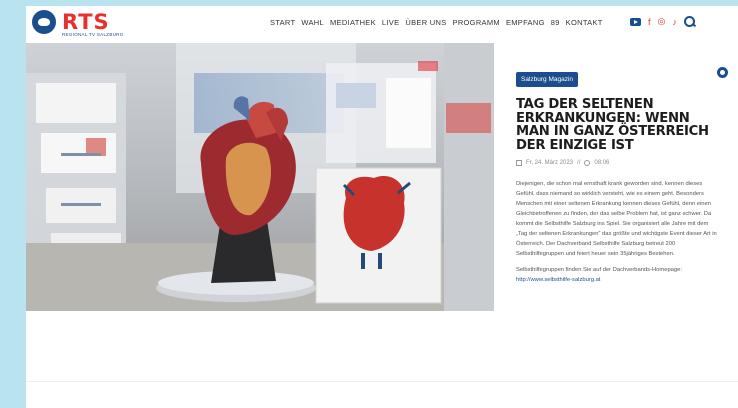 Image resolution: width=738 pixels, height=408 pixels. Describe the element at coordinates (649, 22) in the screenshot. I see `facebook-icon: f` at that location.